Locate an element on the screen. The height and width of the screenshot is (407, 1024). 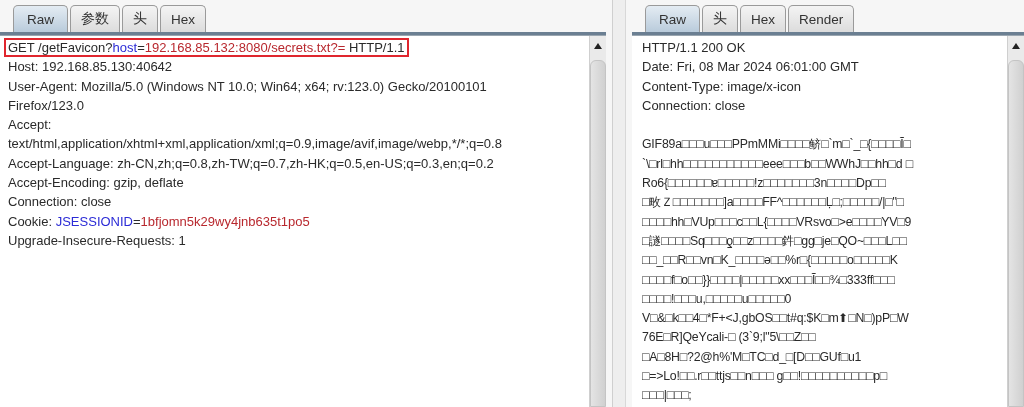
request-line: Host: 192.168.85.130:40642 is located at coordinates (90, 67).